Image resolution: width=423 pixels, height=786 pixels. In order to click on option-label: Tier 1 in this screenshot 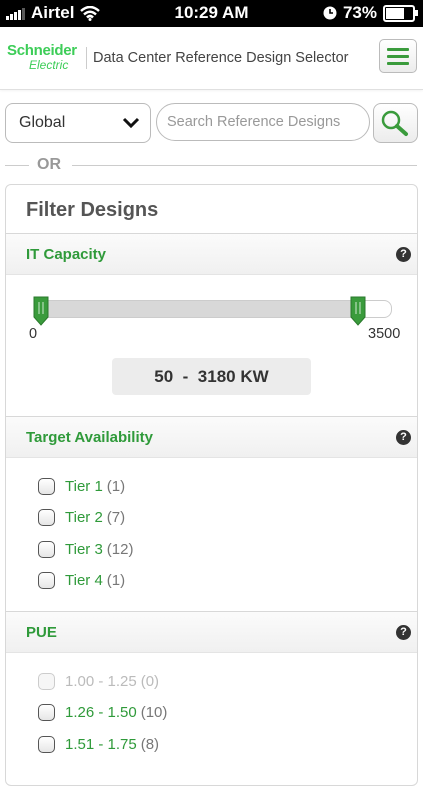, I will do `click(84, 486)`.